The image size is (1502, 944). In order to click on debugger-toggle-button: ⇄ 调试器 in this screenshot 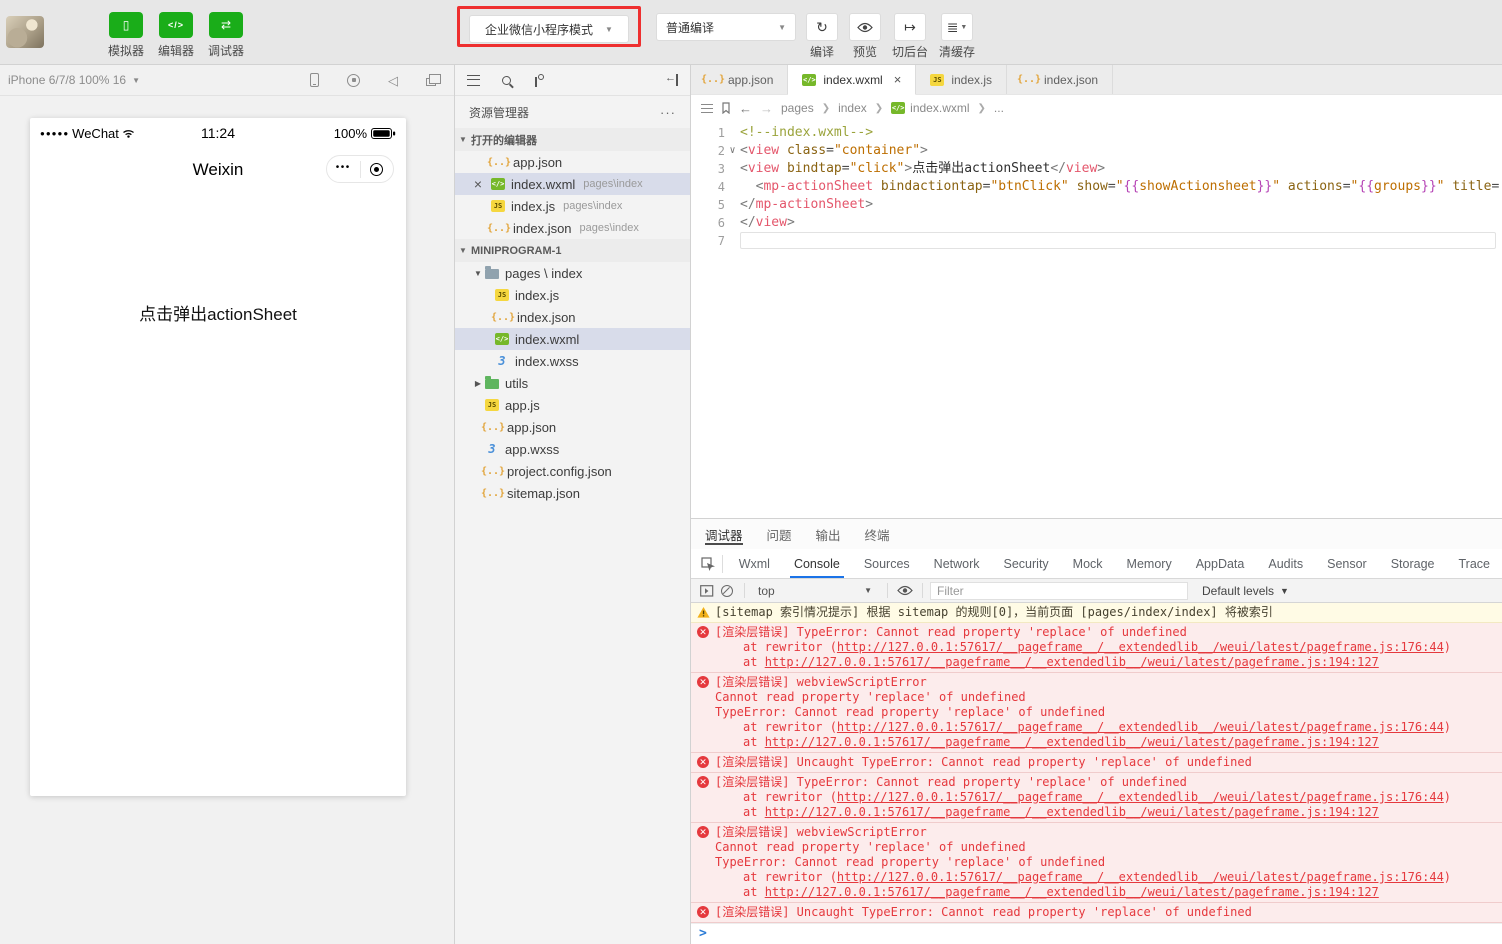, I will do `click(226, 35)`.